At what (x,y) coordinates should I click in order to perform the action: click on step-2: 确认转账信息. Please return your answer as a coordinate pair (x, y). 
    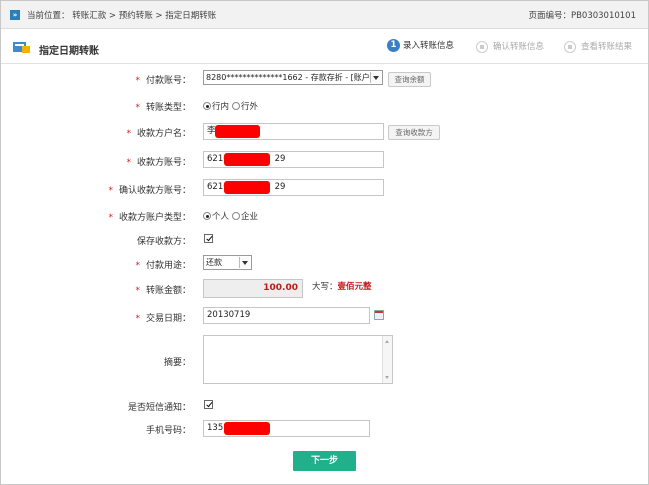
    Looking at the image, I should click on (510, 46).